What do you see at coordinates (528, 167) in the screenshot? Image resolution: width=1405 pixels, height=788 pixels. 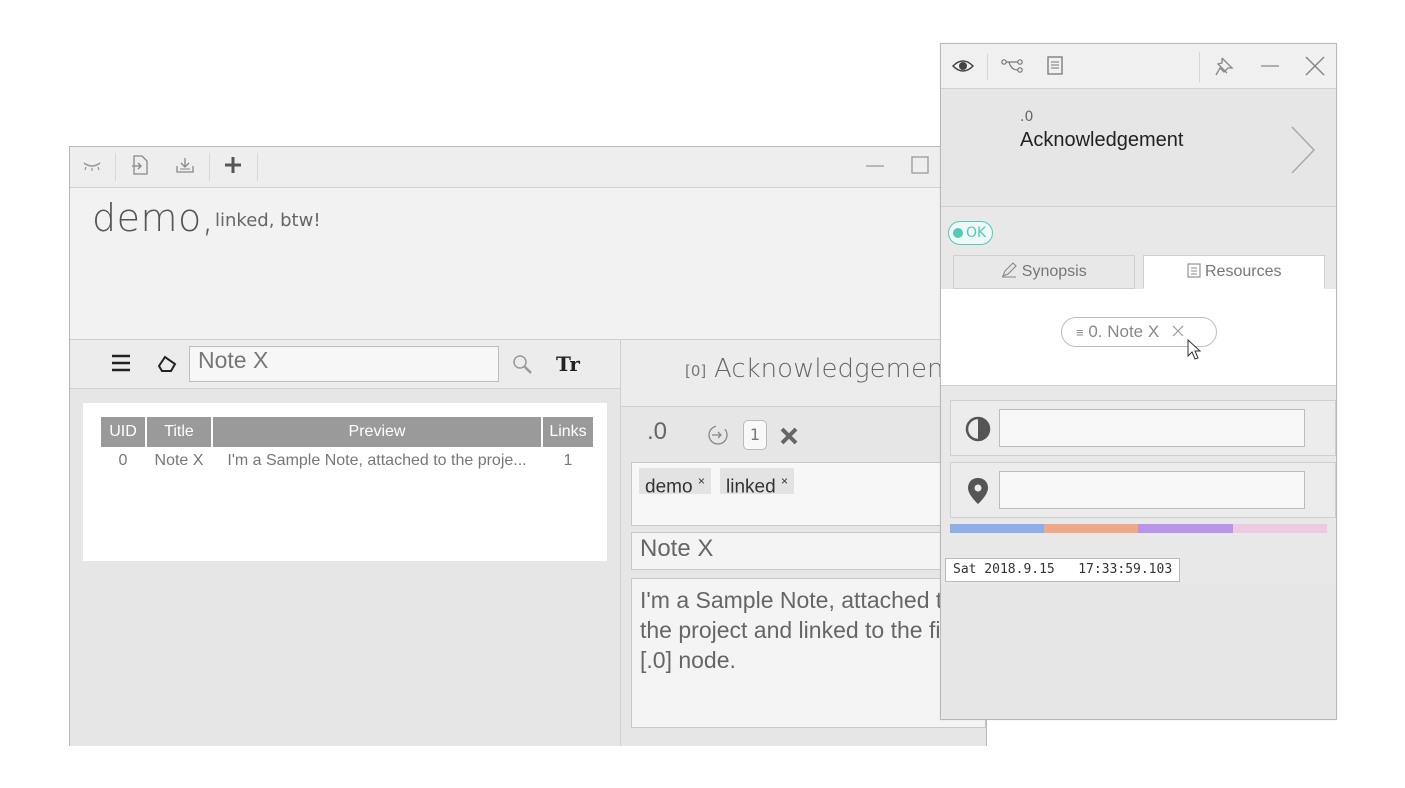 I see `main-toolbar` at bounding box center [528, 167].